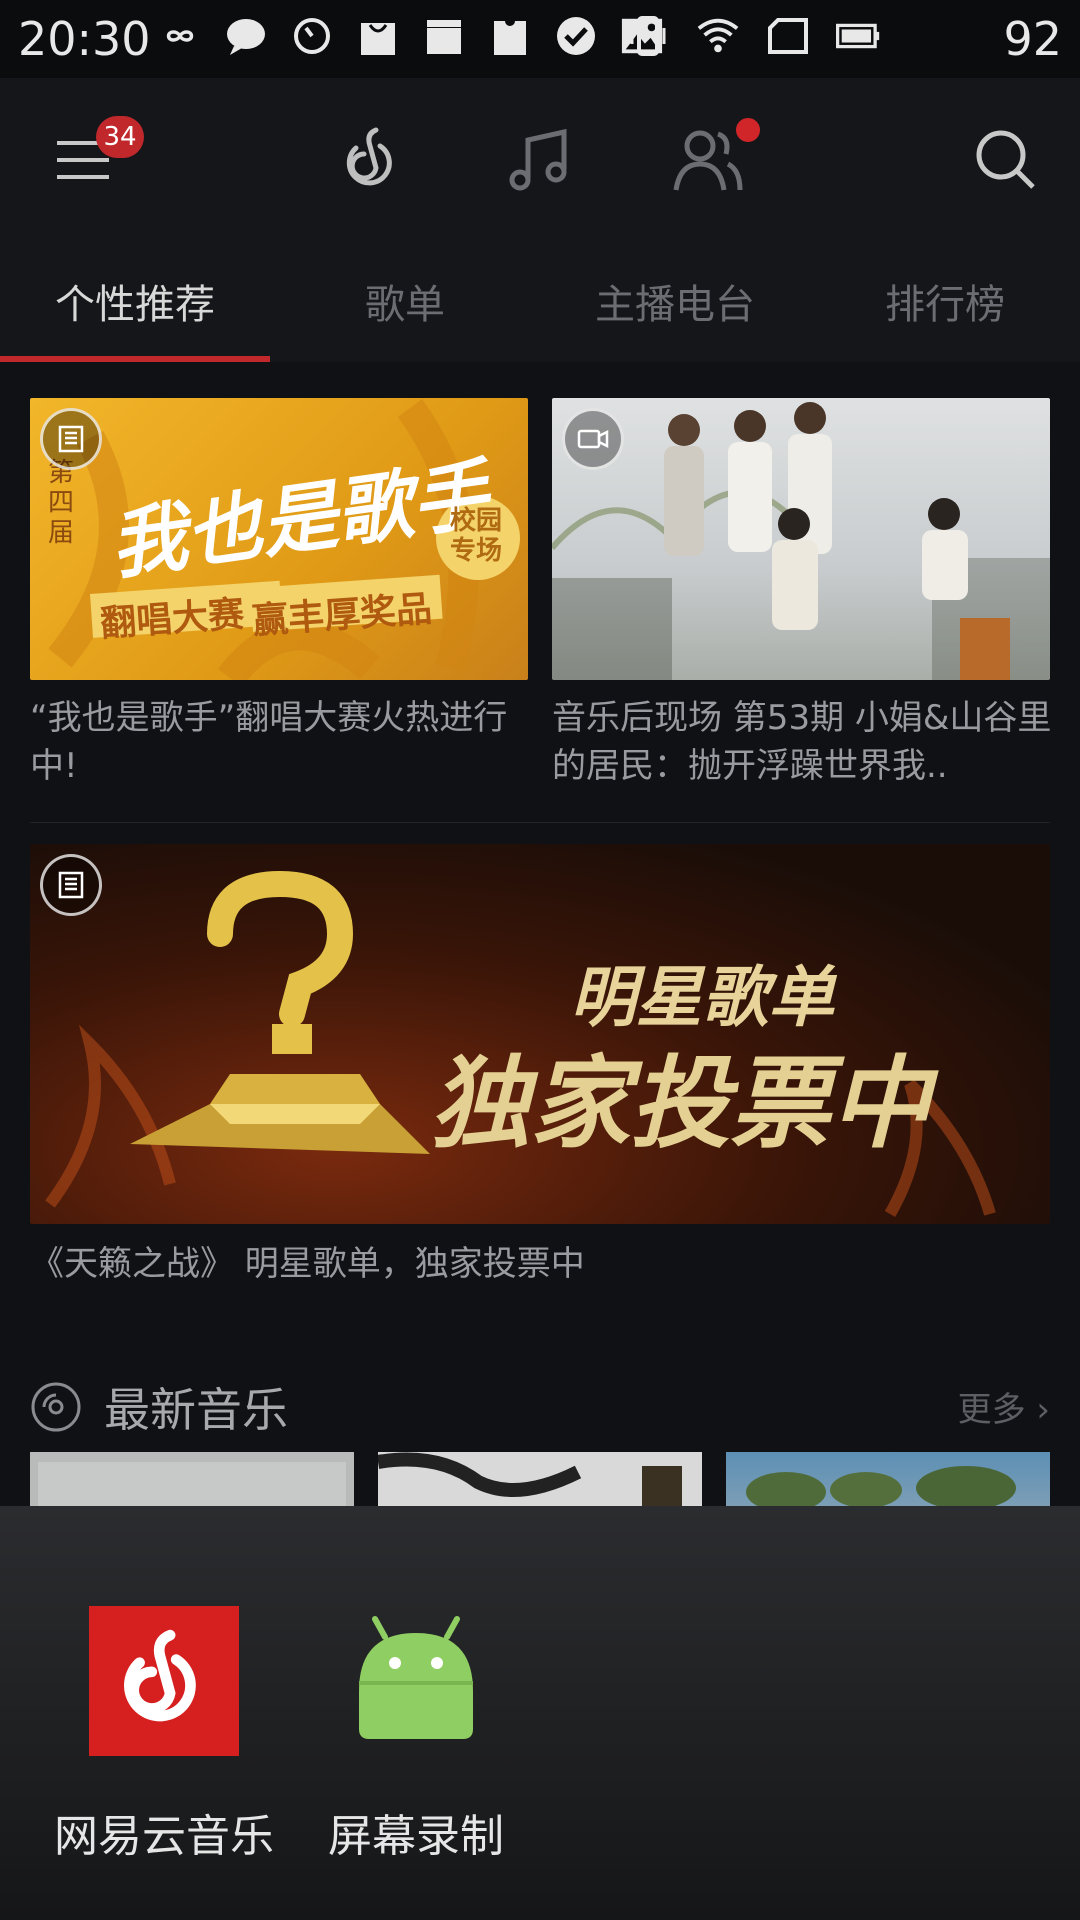 The height and width of the screenshot is (1920, 1080). I want to click on banner-title: 《天籁之战》 明星歌单，独家投票中, so click(530, 1264).